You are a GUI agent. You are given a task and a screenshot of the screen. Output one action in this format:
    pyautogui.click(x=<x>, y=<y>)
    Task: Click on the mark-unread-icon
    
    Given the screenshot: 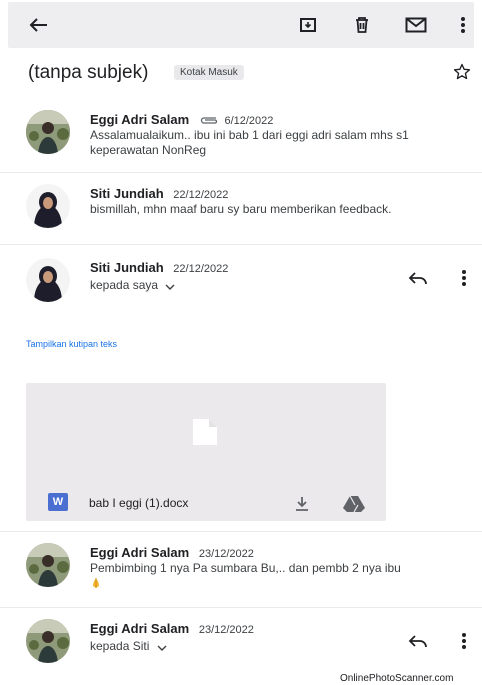 What is the action you would take?
    pyautogui.click(x=416, y=25)
    